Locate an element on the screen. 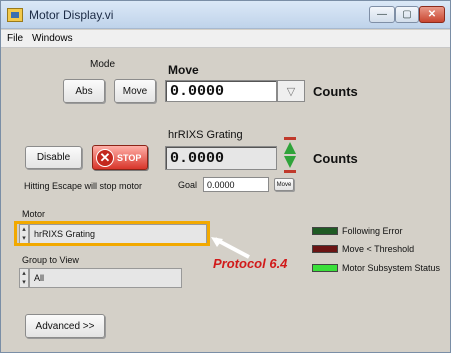 This screenshot has height=353, width=451. move-threshold-led is located at coordinates (325, 249).